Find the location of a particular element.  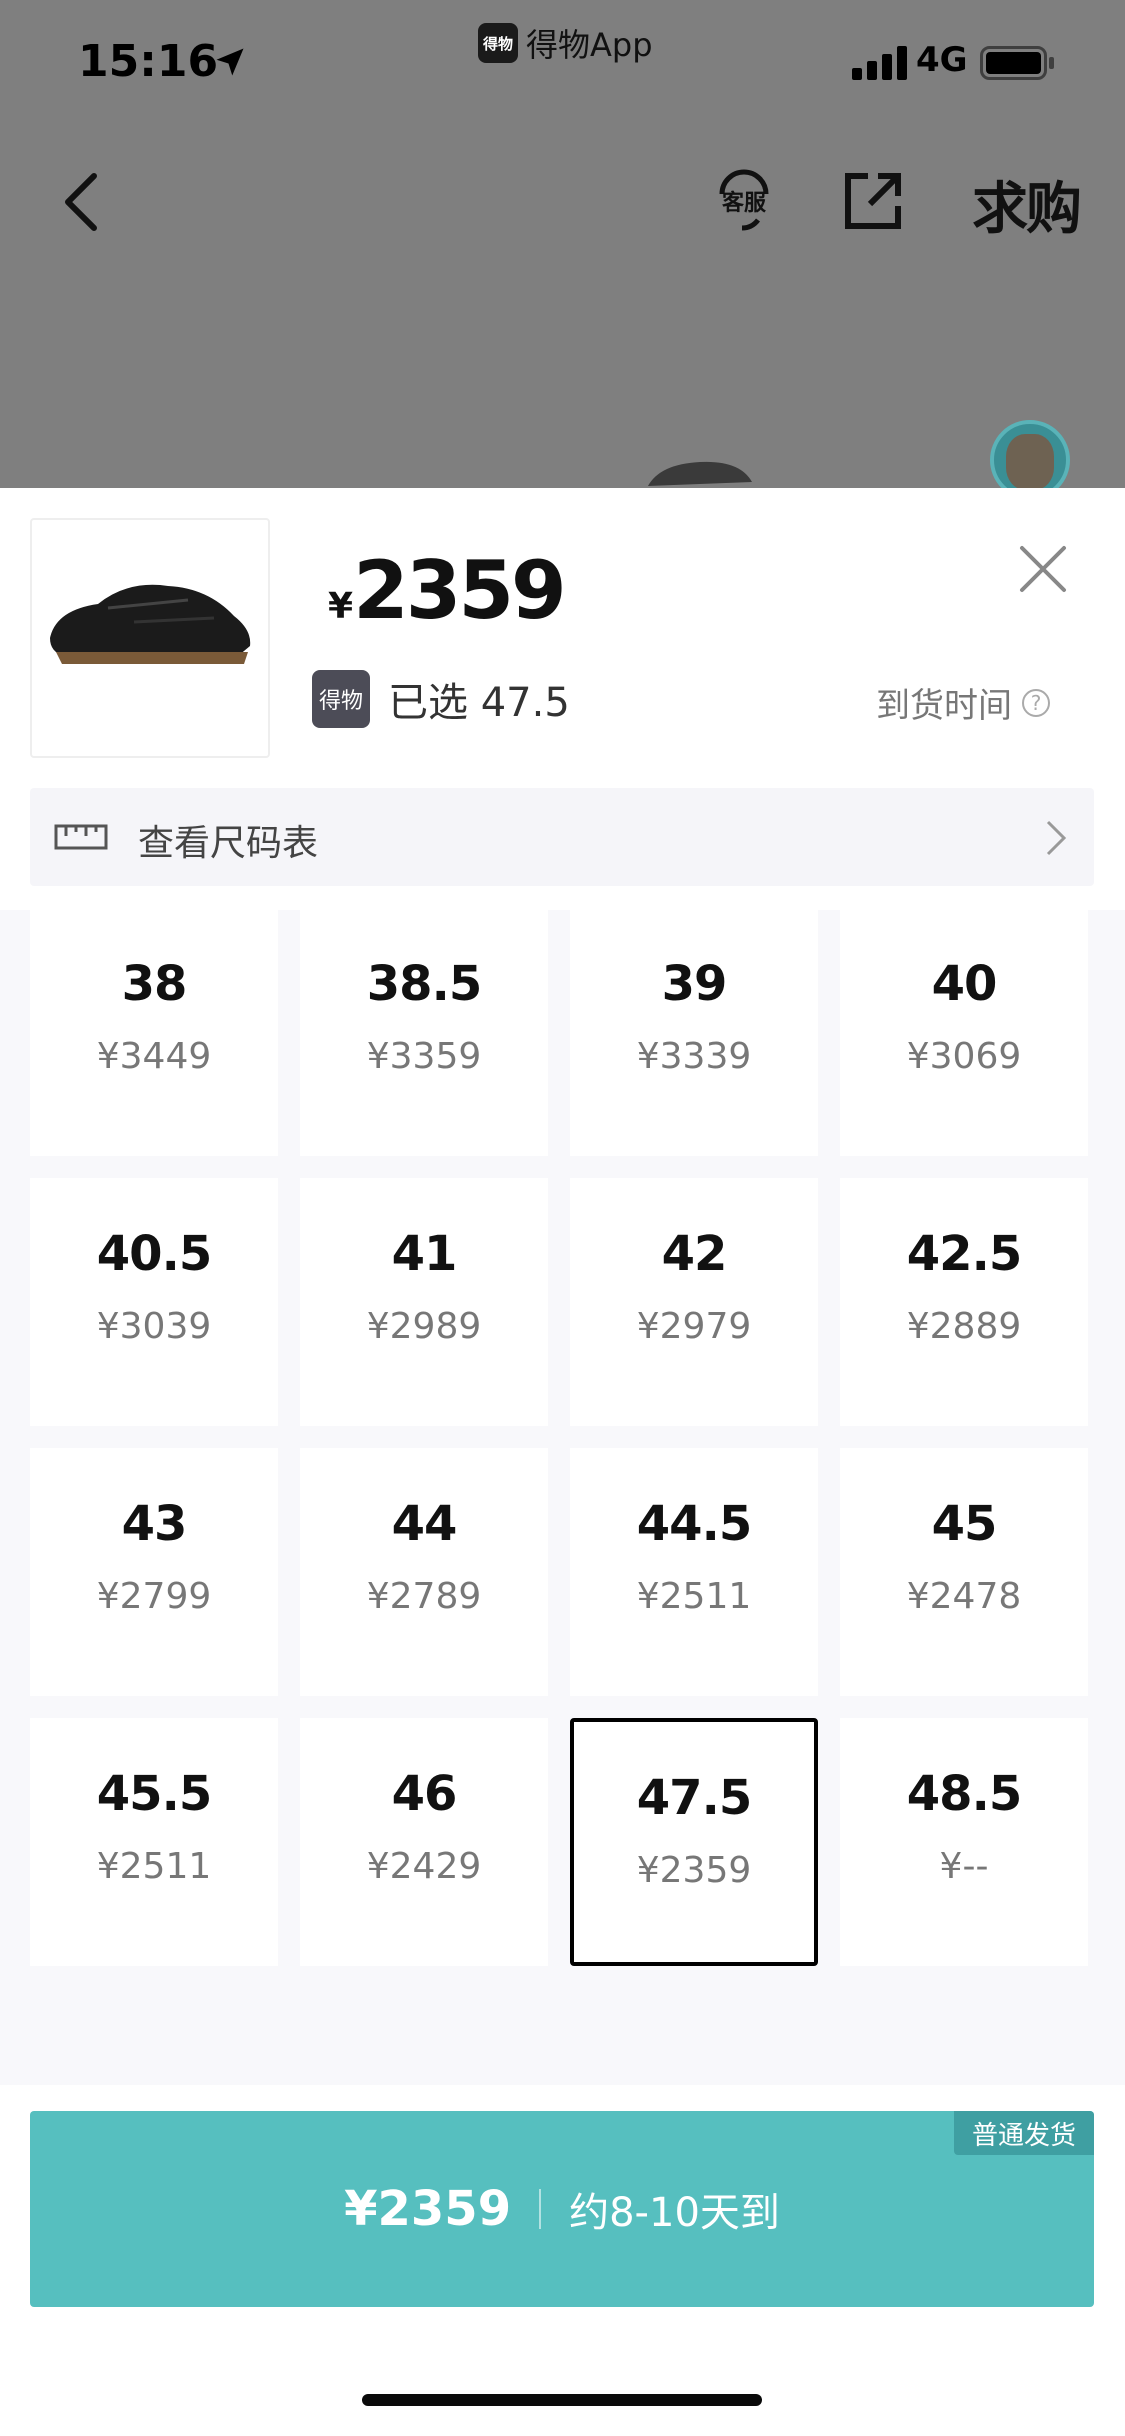

size-price: ¥3449 is located at coordinates (154, 1056).